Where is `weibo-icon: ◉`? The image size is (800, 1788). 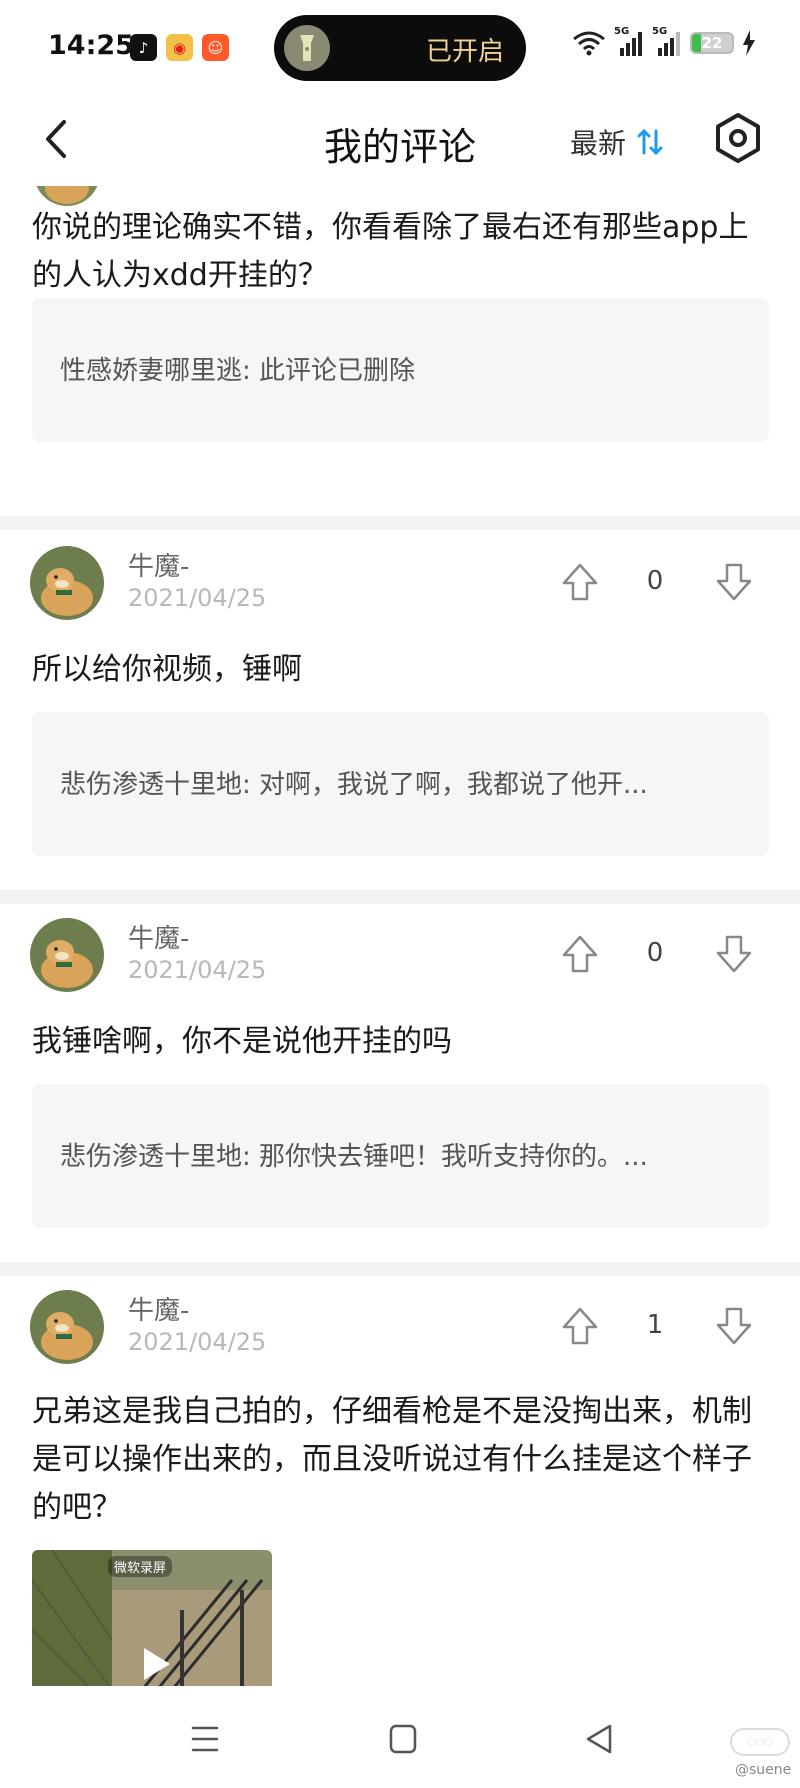 weibo-icon: ◉ is located at coordinates (179, 47).